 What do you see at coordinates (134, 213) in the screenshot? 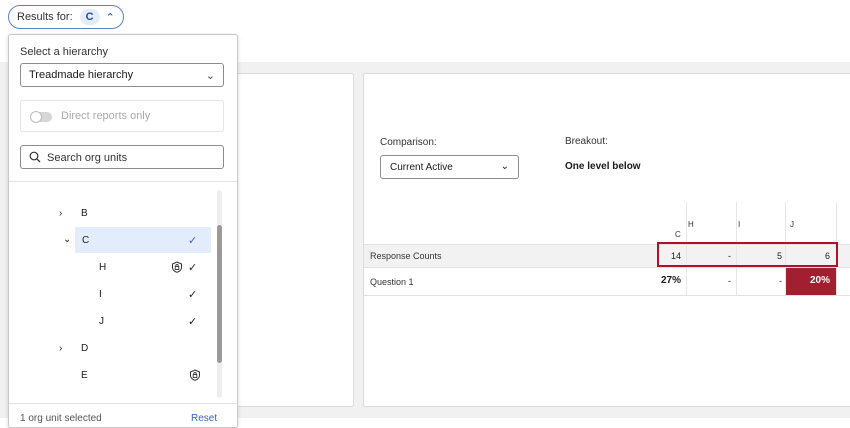
I see `tree-item-b: › B` at bounding box center [134, 213].